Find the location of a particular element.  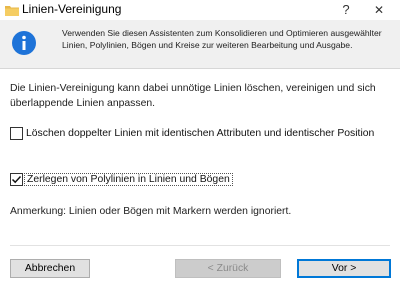

checkmark-icon is located at coordinates (16, 179).